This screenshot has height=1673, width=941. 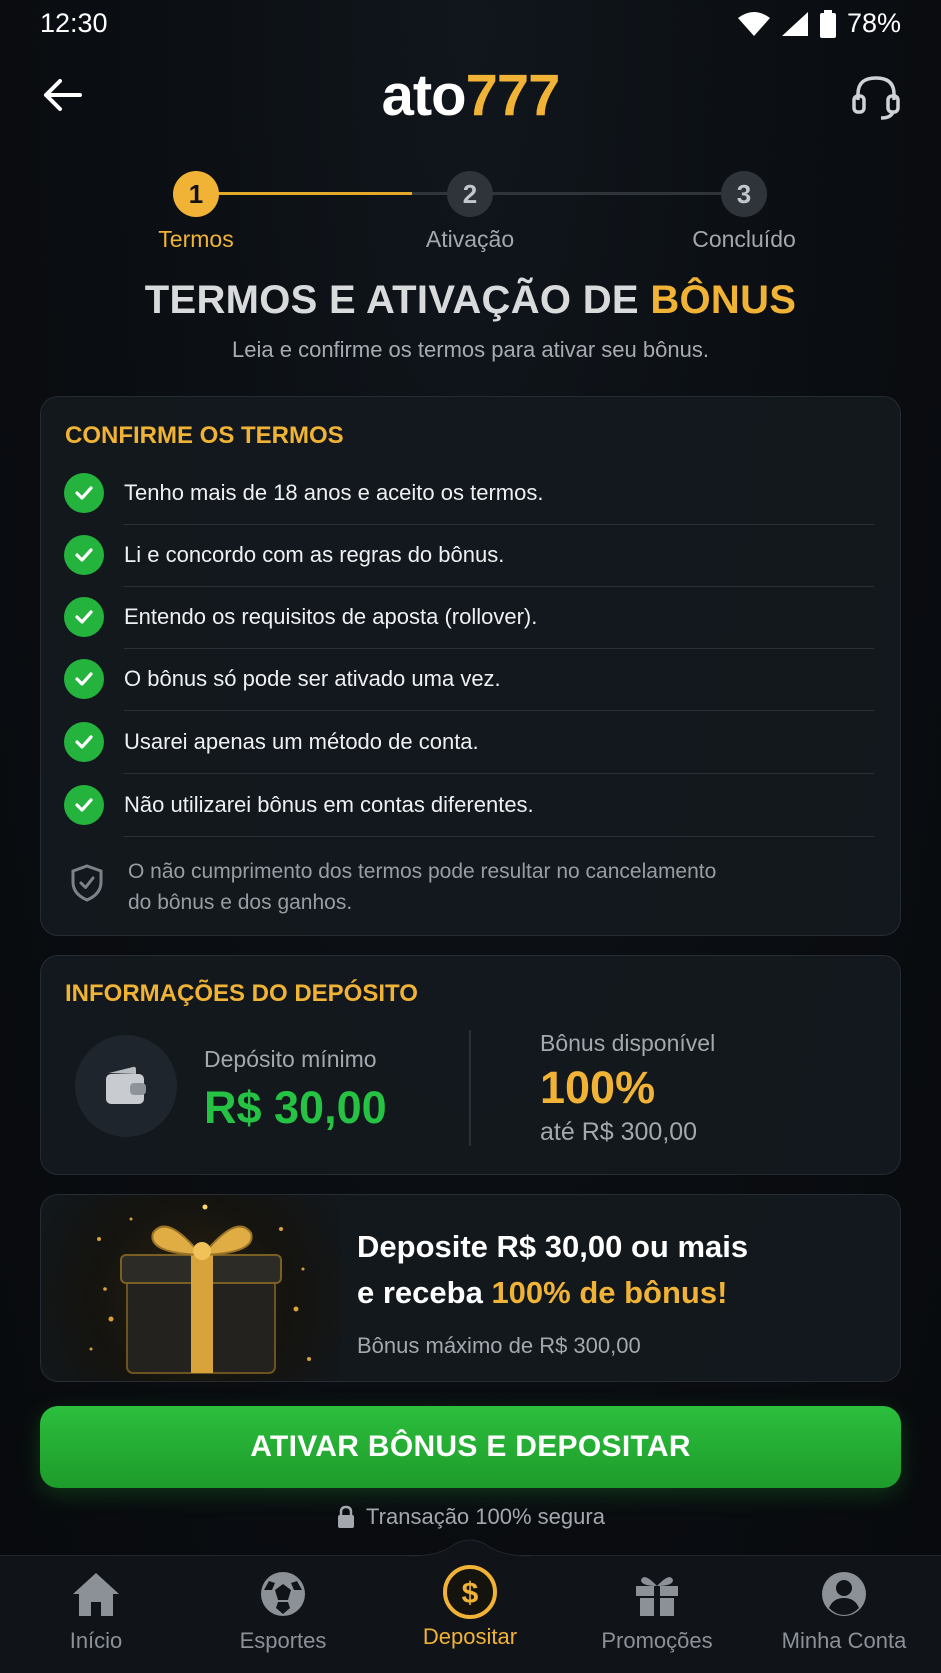 I want to click on terms-card-title: CONFIRME OS TERMOS, so click(x=204, y=435).